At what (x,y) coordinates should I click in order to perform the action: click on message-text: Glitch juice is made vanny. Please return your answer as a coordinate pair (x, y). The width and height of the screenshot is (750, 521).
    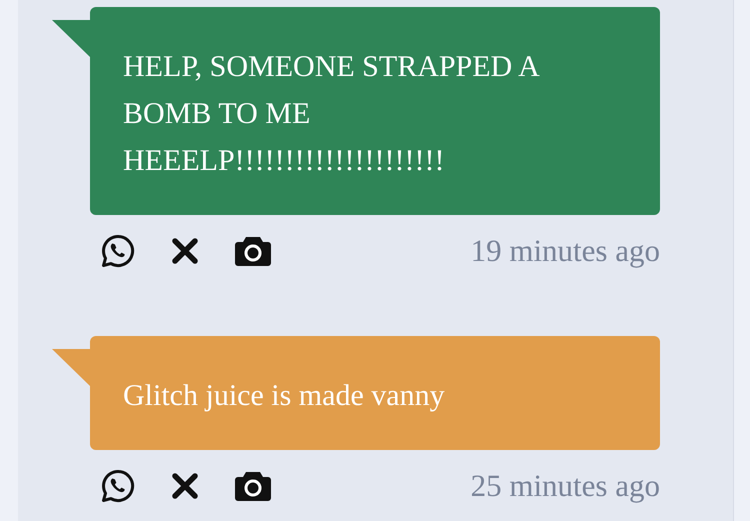
    Looking at the image, I should click on (284, 396).